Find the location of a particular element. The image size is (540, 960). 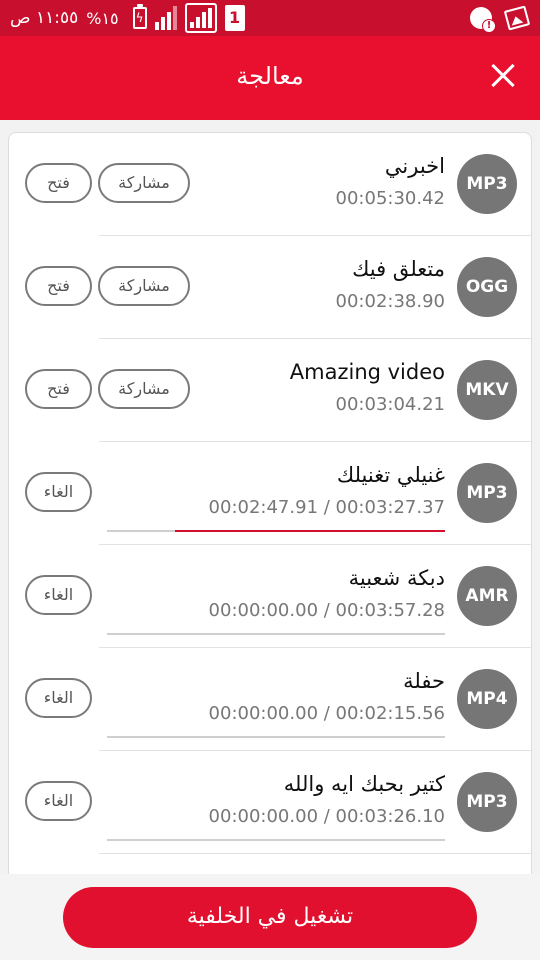

item-title: حفلة is located at coordinates (424, 681).